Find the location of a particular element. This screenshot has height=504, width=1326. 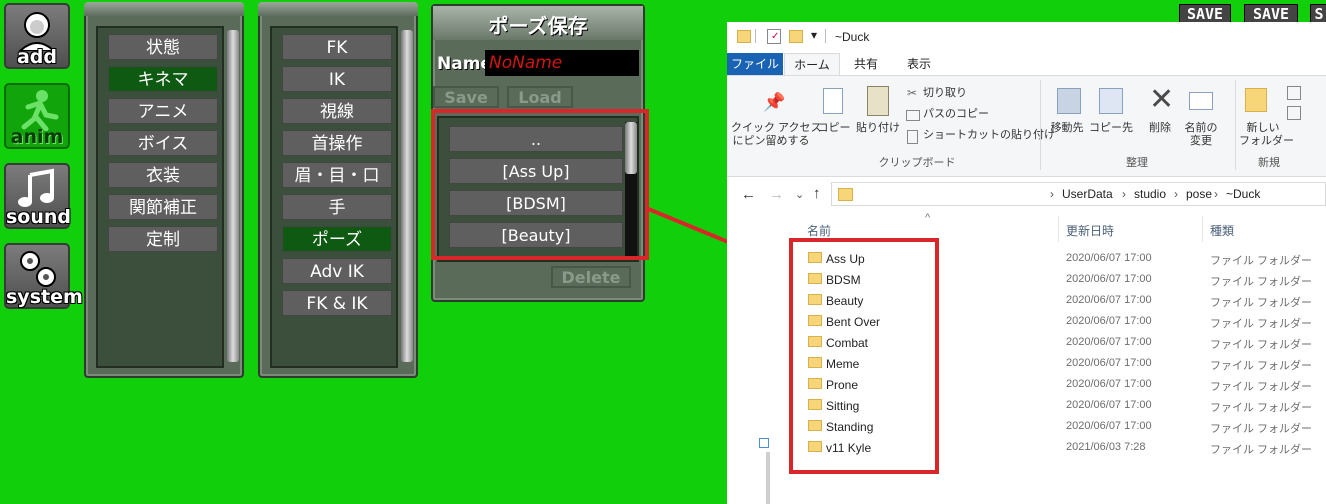

system-label: system is located at coordinates (44, 297).